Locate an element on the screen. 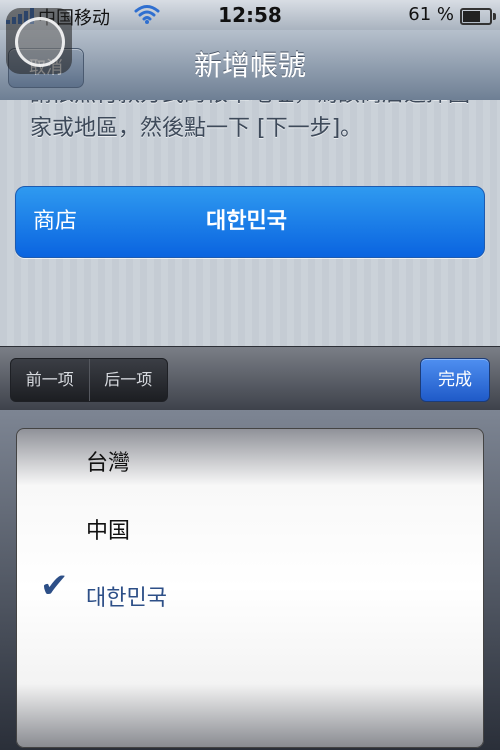  checkmark-icon: ✔ is located at coordinates (54, 586).